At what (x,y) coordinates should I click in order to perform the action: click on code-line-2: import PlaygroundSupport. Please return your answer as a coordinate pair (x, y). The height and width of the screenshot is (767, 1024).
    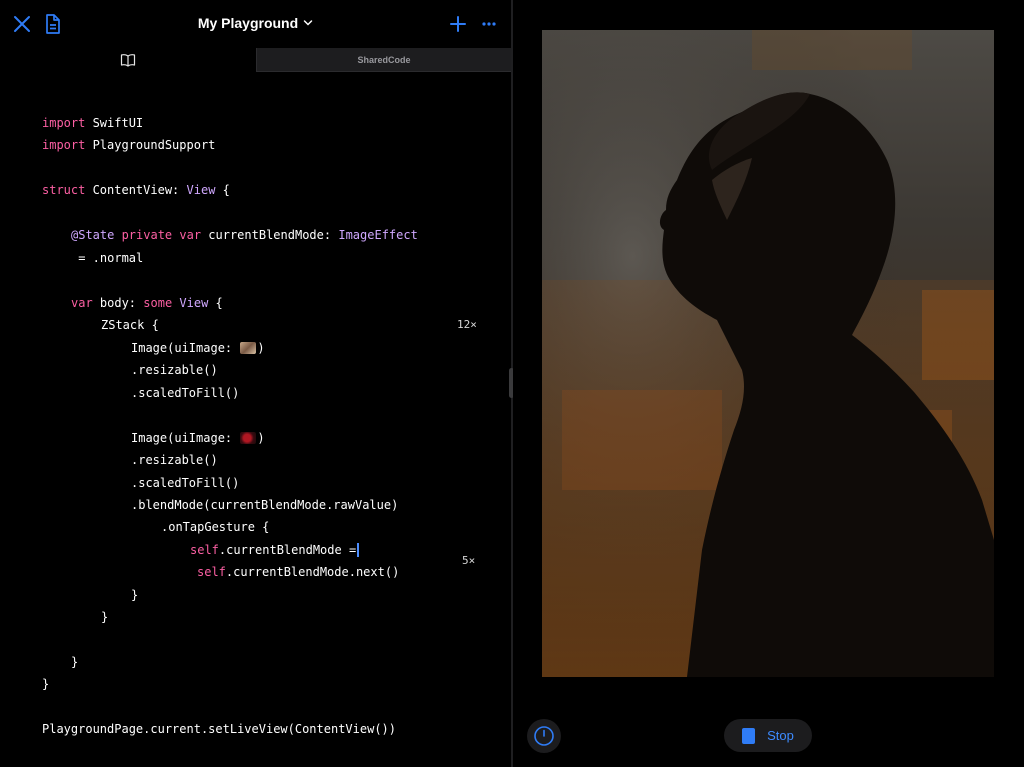
    Looking at the image, I should click on (129, 145).